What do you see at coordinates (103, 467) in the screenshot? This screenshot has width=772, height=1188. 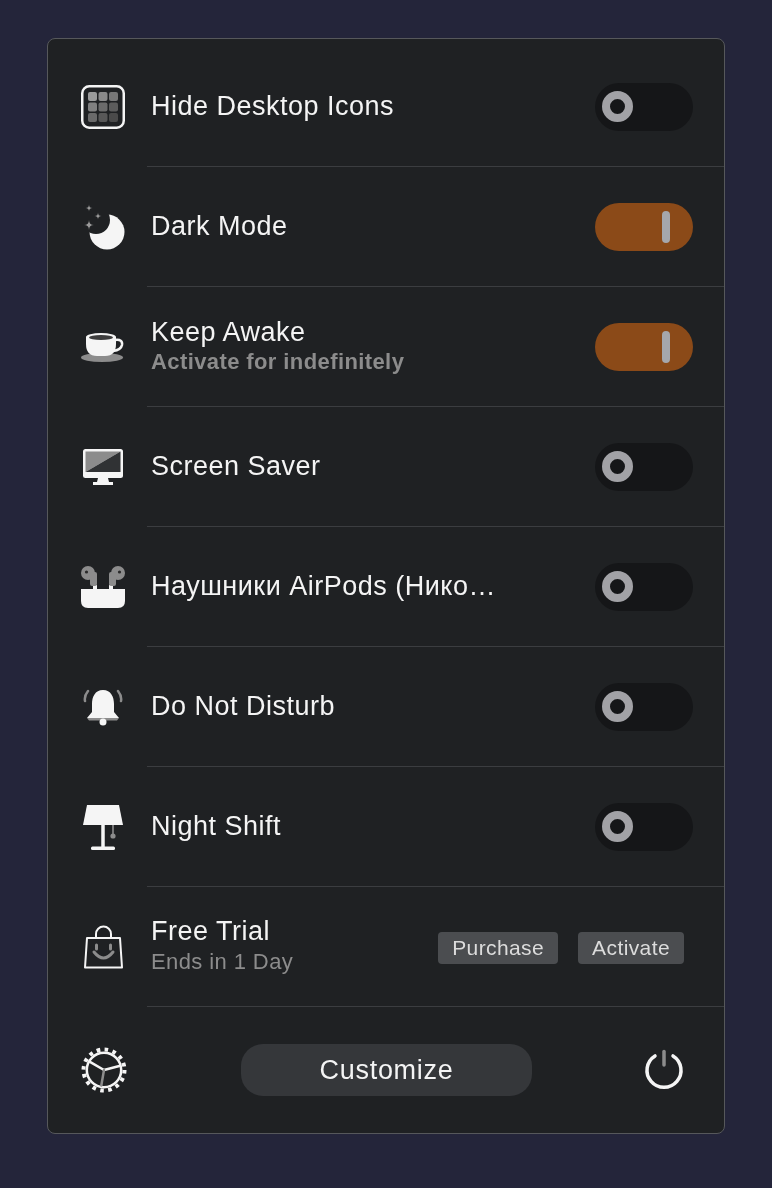 I see `monitor-icon` at bounding box center [103, 467].